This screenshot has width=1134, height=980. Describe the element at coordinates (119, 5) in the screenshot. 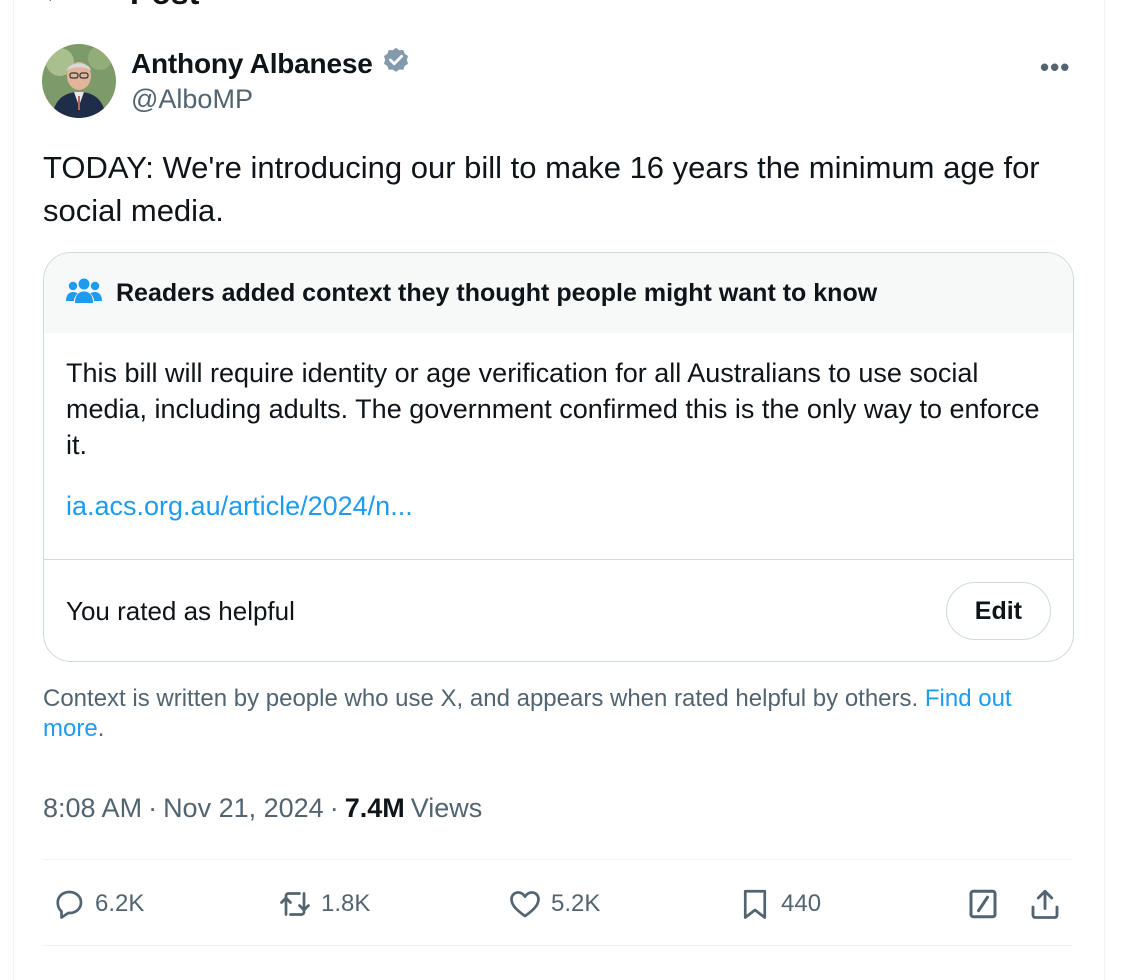

I see `post-header: ← Post` at that location.